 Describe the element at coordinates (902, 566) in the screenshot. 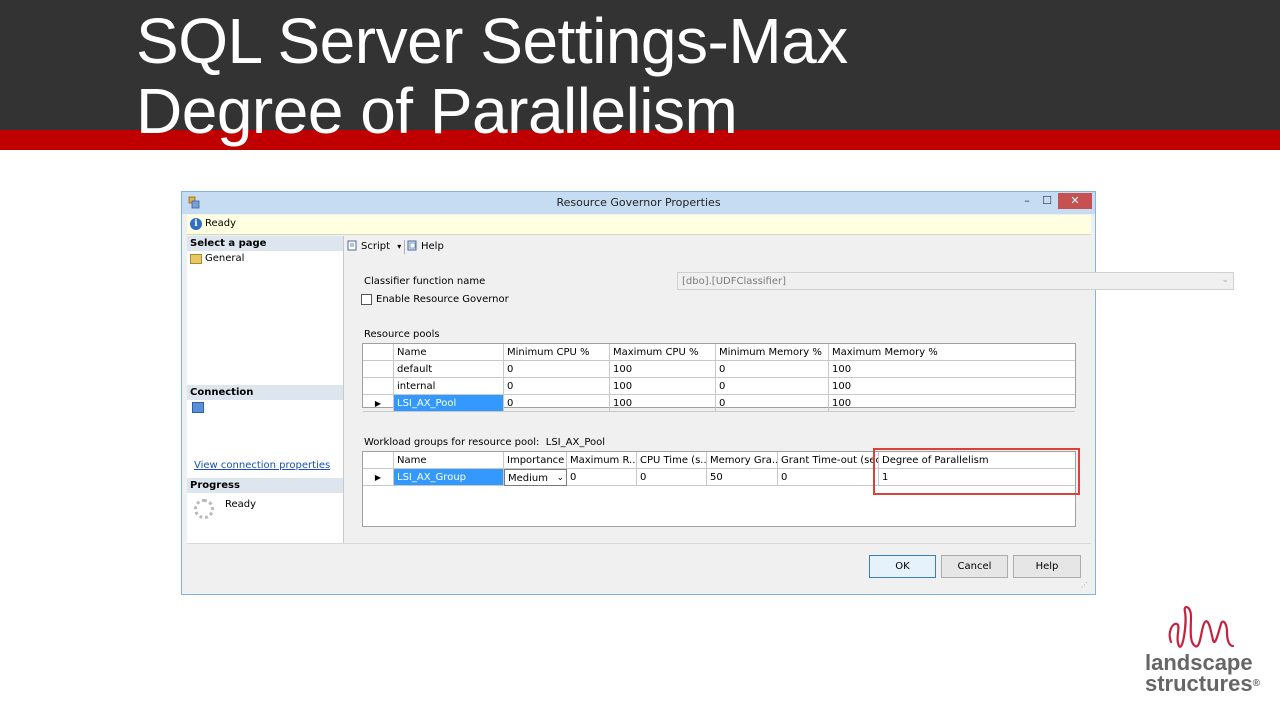

I see `ok-button: OK` at that location.